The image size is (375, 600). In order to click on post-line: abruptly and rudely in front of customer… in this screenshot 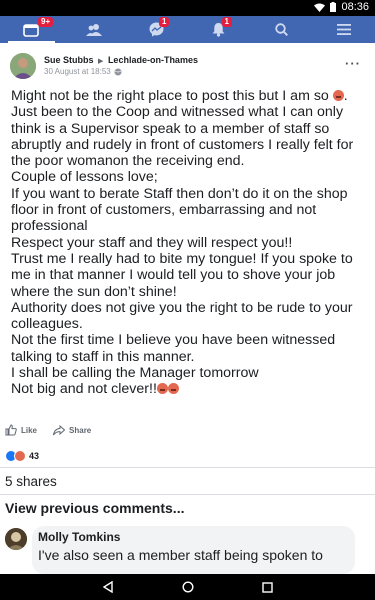, I will do `click(182, 144)`.